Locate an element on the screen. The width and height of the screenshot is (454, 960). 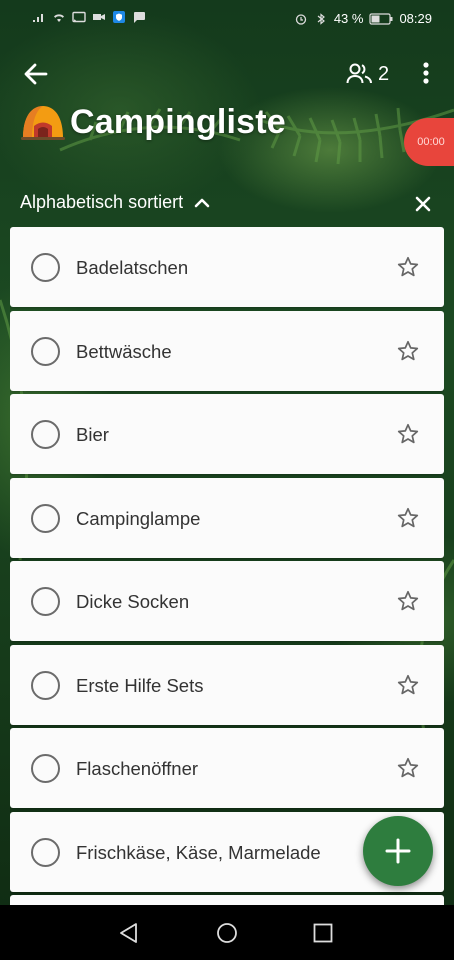
item-label: Flaschenöffner is located at coordinates (137, 768).